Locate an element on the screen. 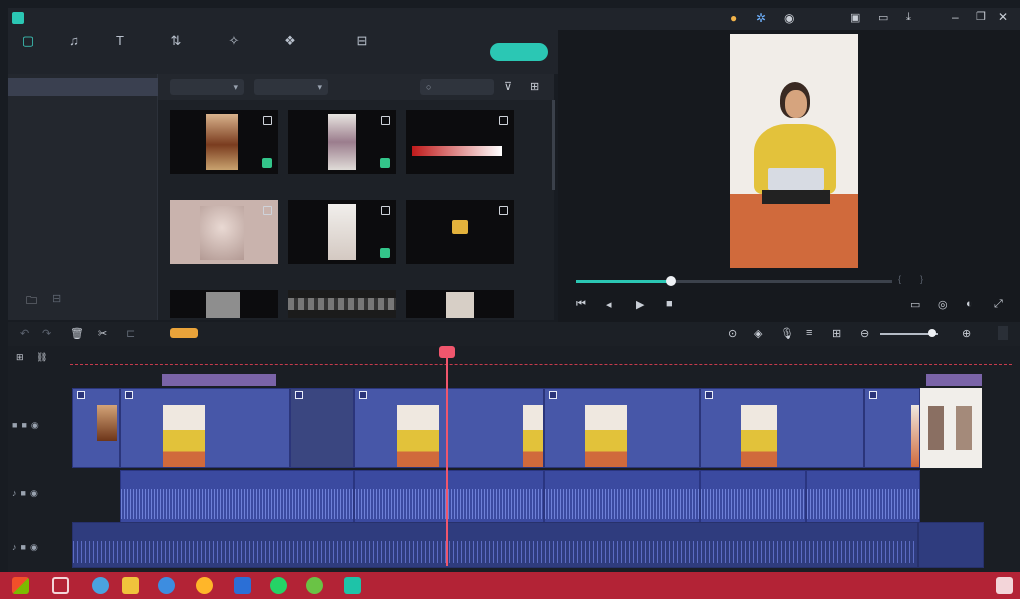  sidebar-item-sample-video is located at coordinates (83, 209).